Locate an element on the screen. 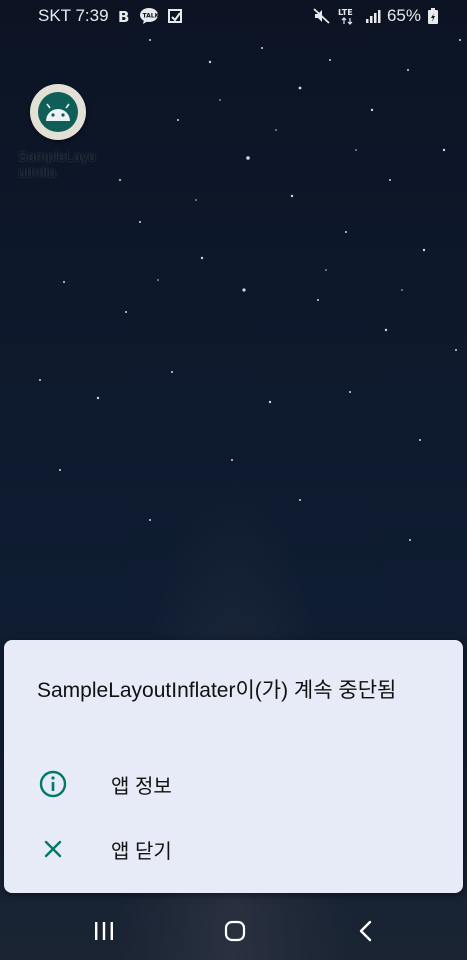 The width and height of the screenshot is (467, 960). back-button is located at coordinates (366, 931).